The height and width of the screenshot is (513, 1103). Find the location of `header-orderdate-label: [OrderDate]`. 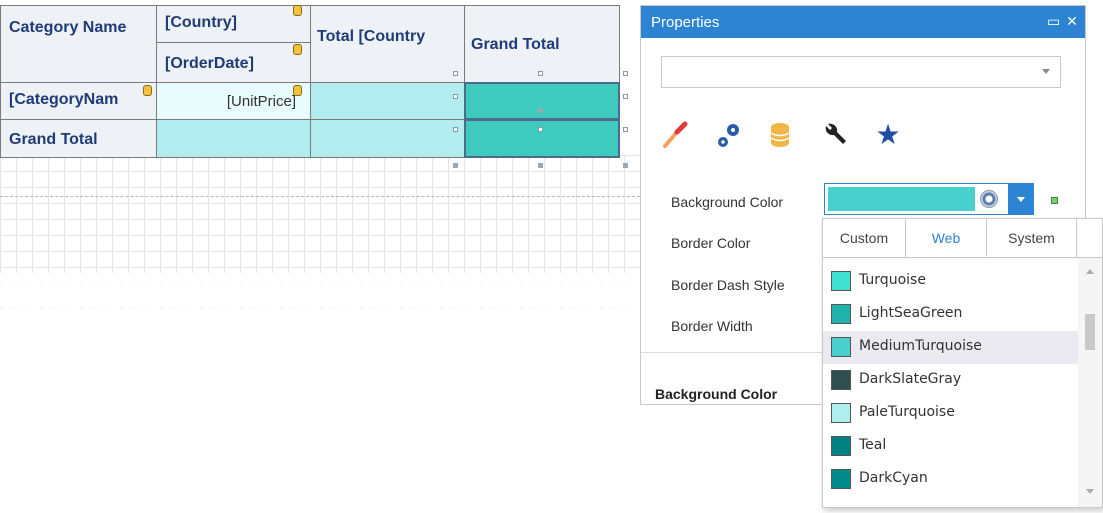

header-orderdate-label: [OrderDate] is located at coordinates (209, 63).